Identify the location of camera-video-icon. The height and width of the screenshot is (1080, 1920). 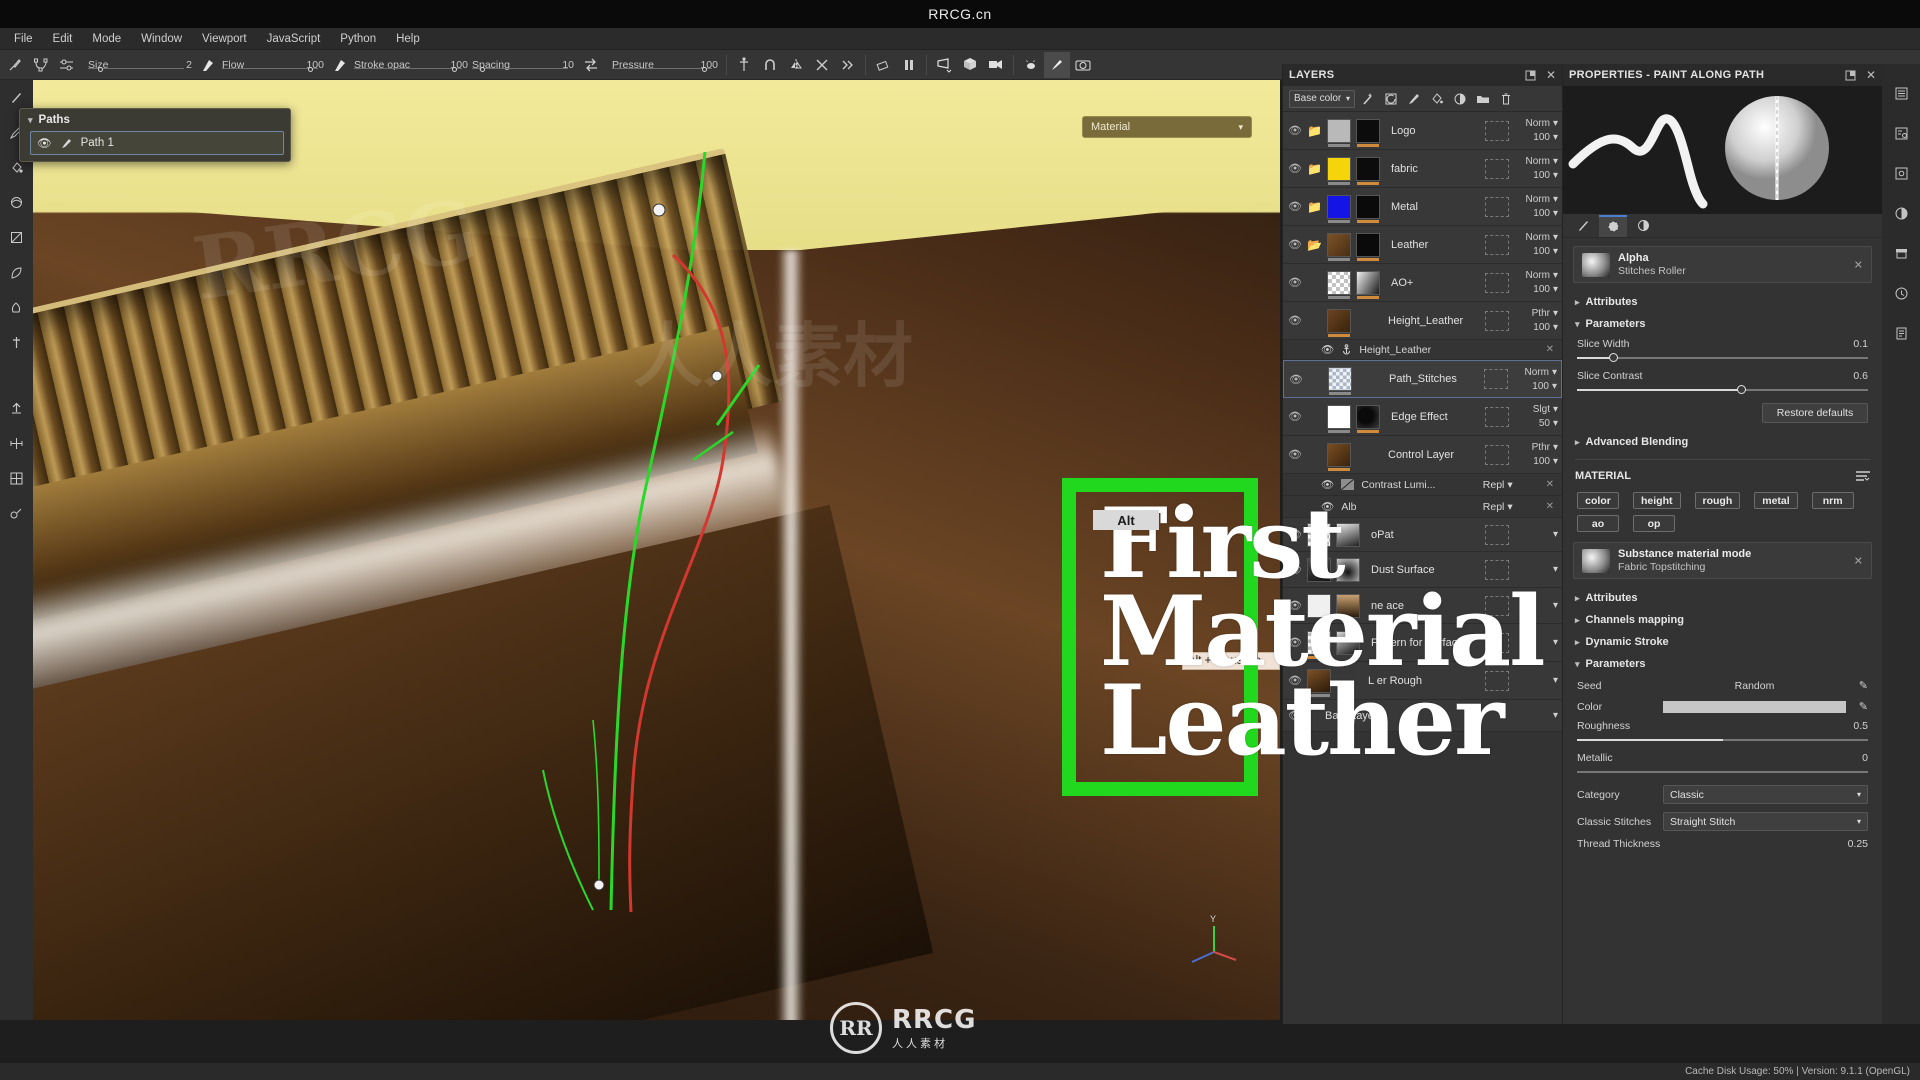
(996, 65).